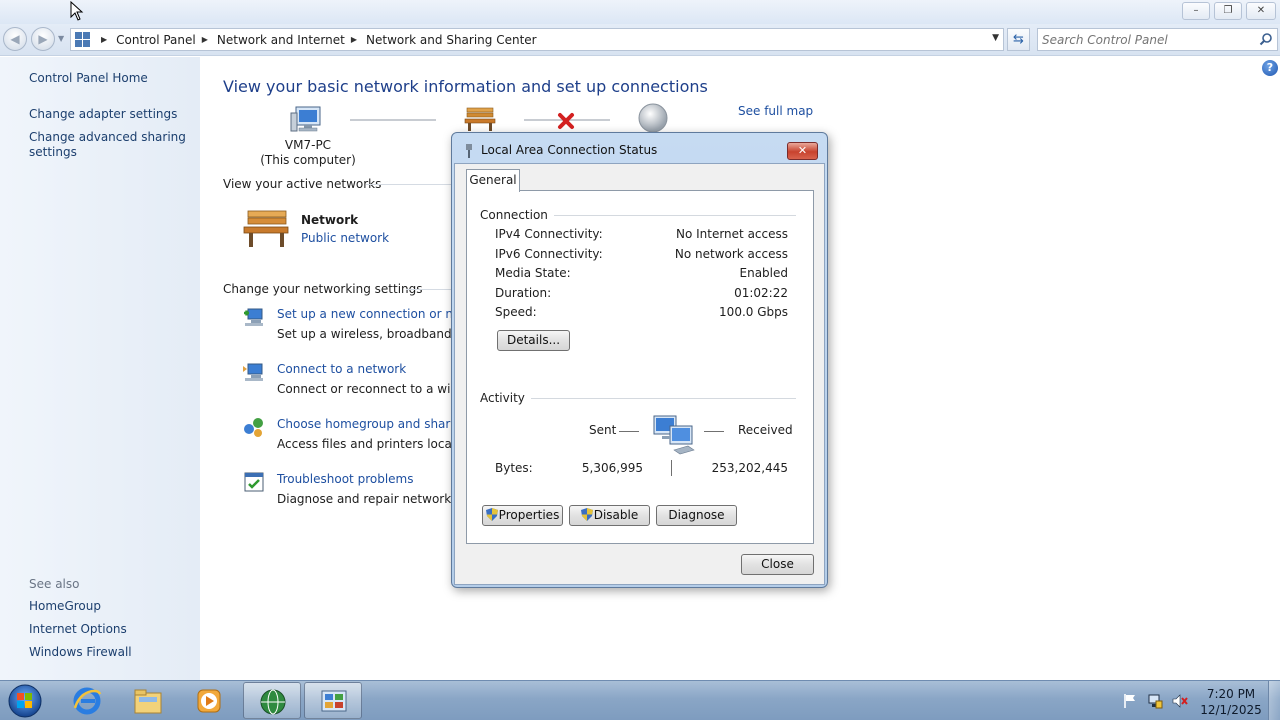 The height and width of the screenshot is (720, 1280). I want to click on clock-time: 7:20 PM, so click(1231, 694).